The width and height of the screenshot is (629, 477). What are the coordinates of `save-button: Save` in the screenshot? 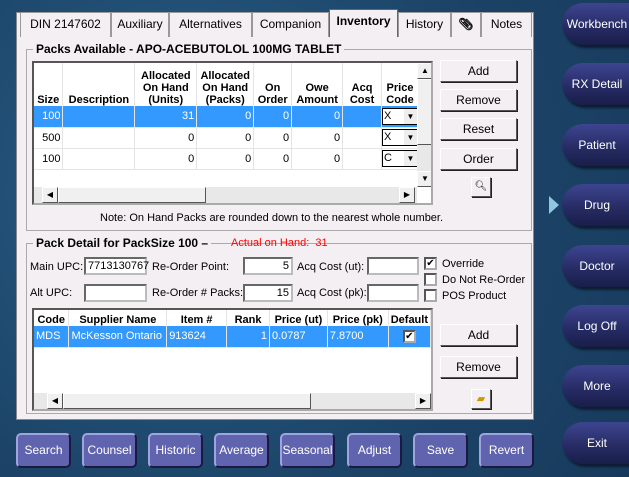 It's located at (440, 450).